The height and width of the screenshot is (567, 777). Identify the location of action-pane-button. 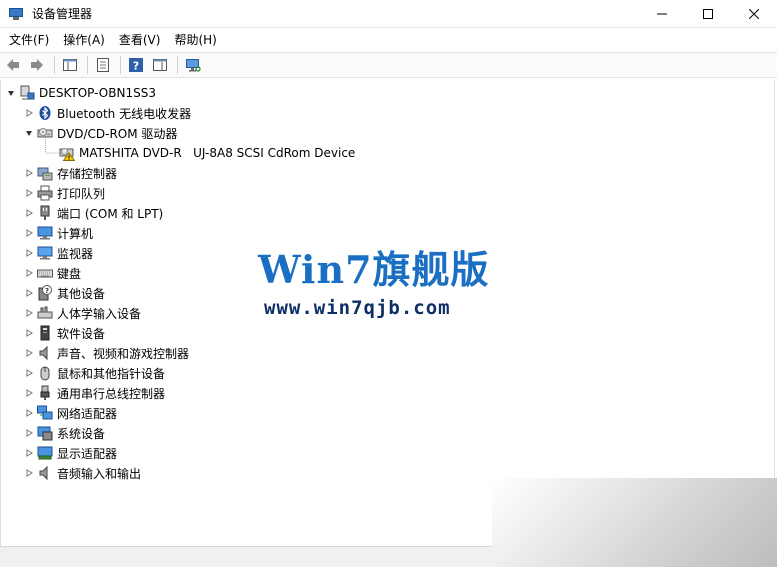
(160, 65).